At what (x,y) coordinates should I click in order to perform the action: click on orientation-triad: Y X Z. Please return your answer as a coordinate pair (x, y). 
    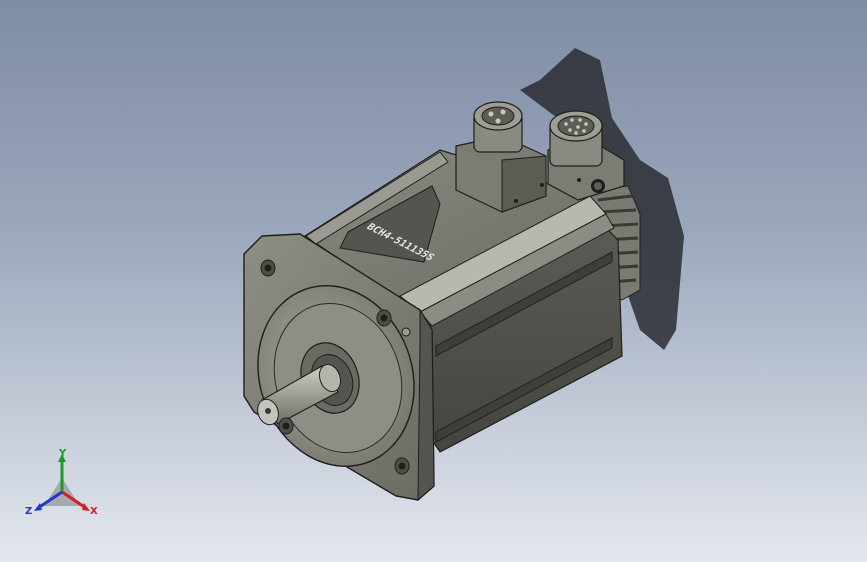
    Looking at the image, I should click on (64, 485).